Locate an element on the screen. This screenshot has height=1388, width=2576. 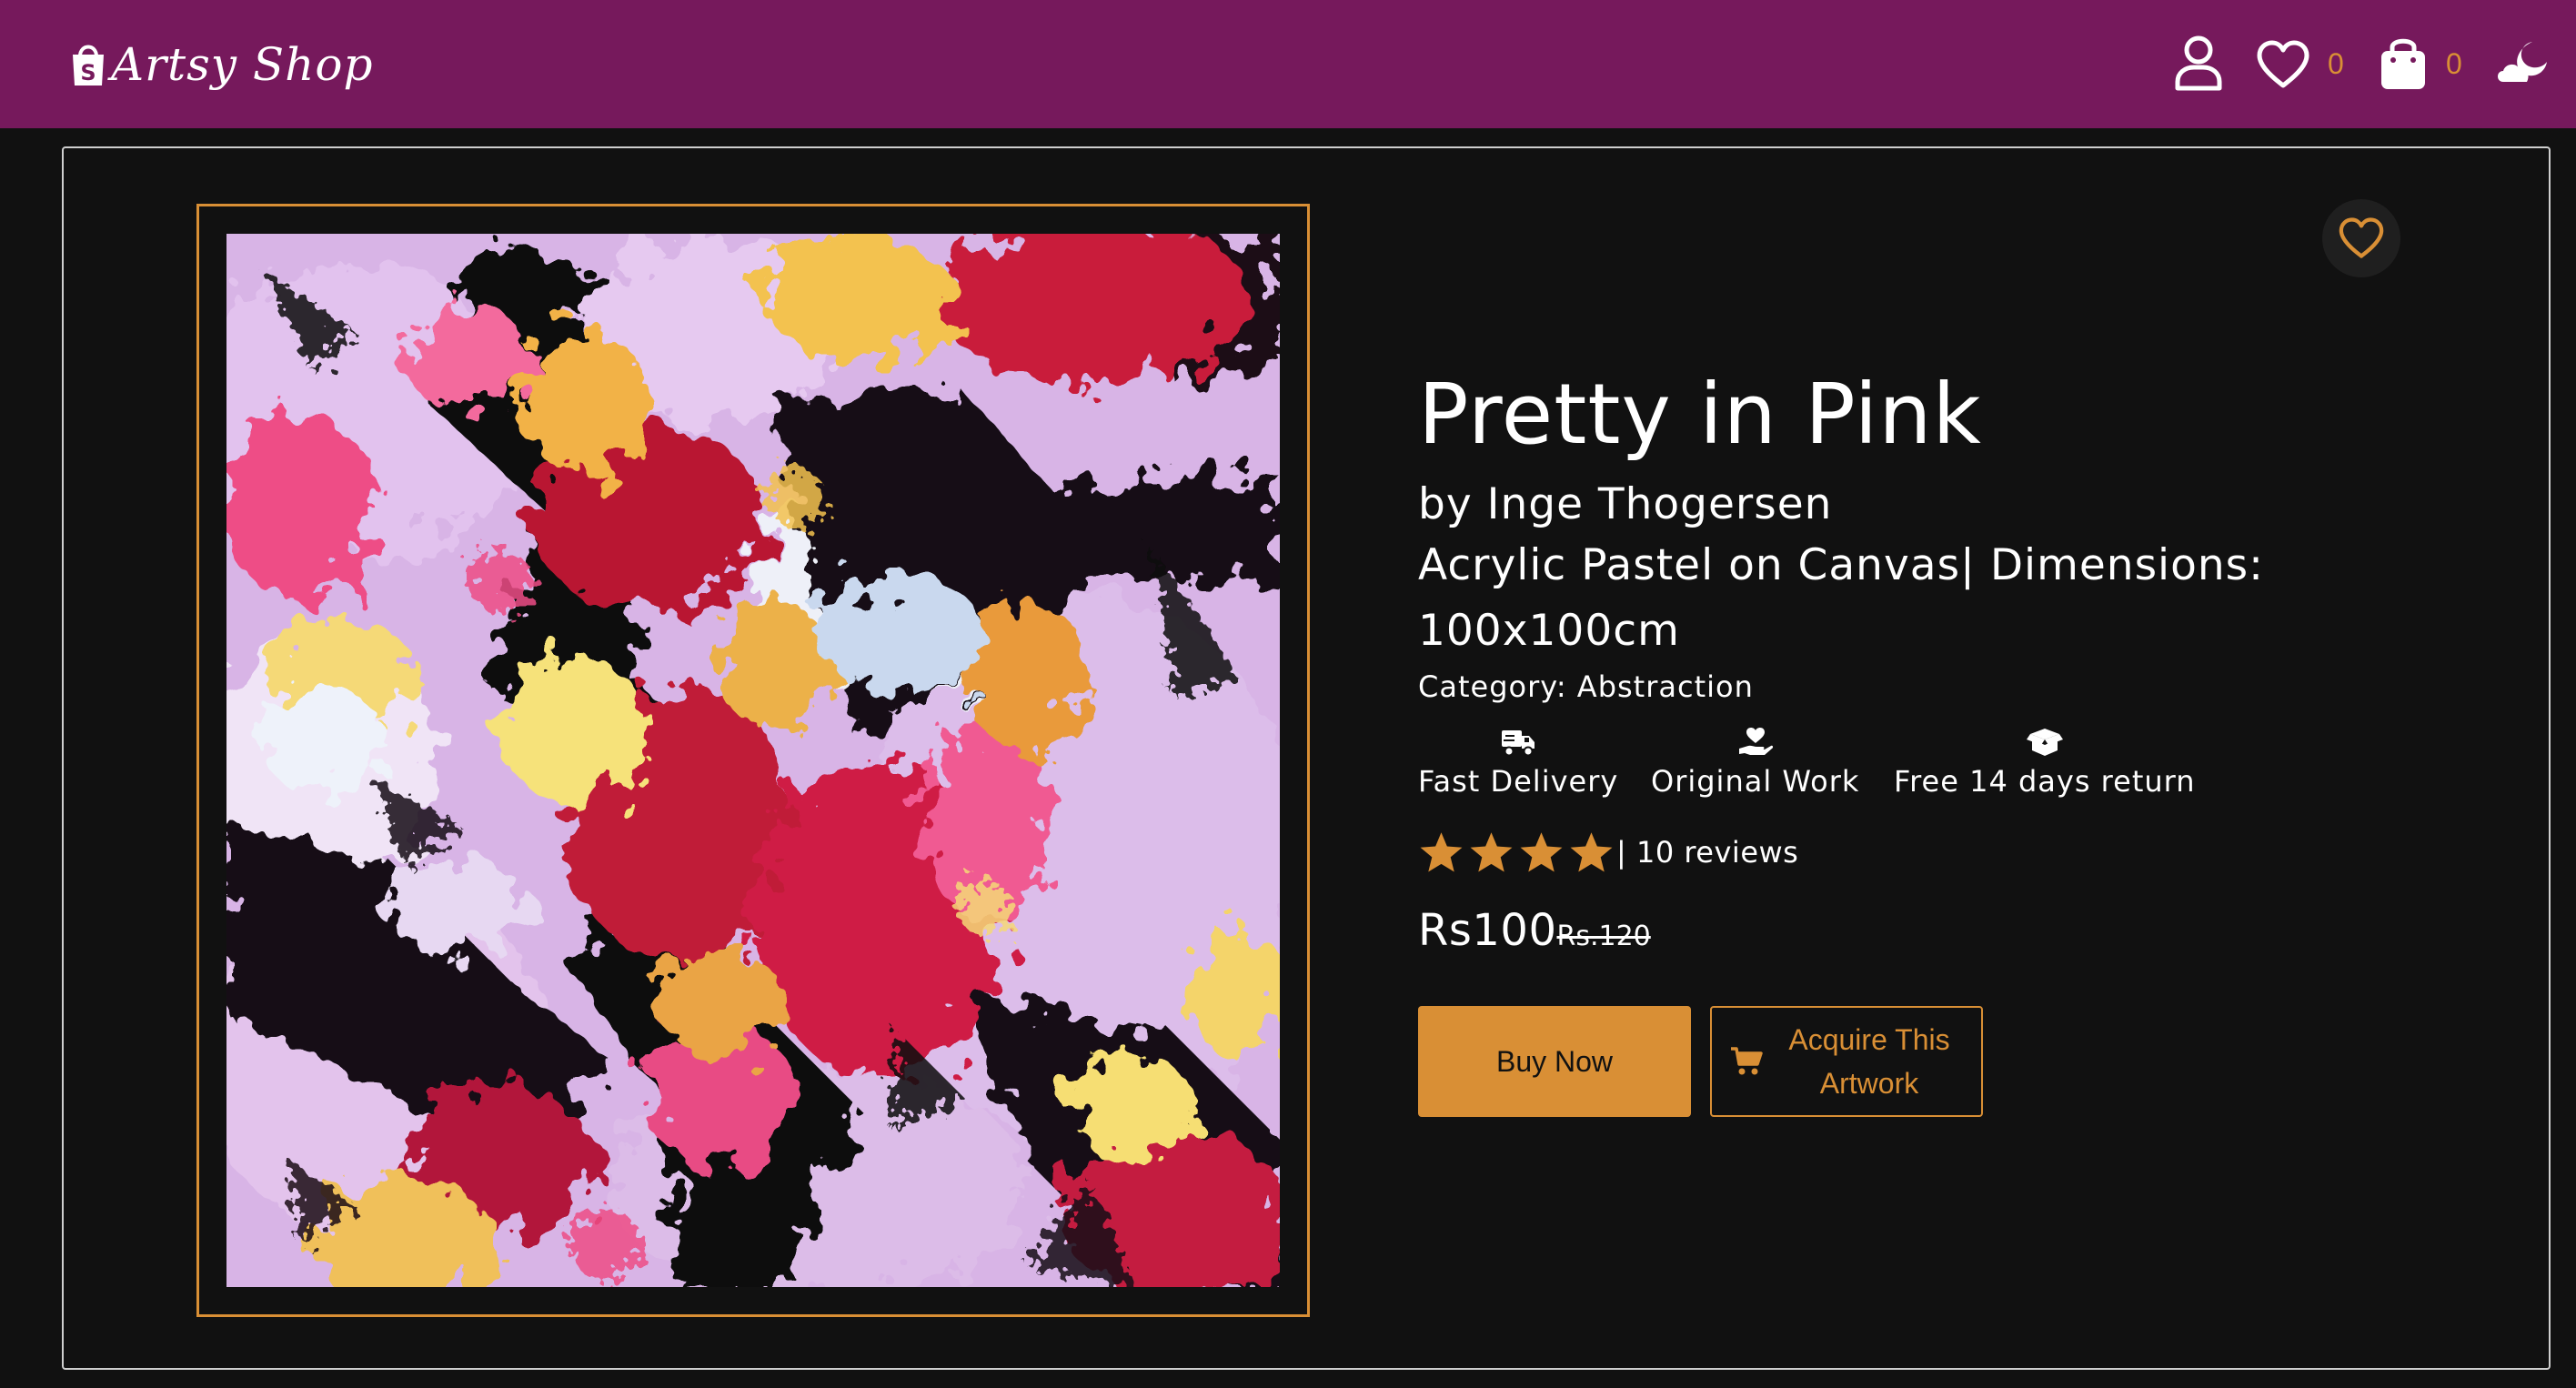
original-price: Rs.120 is located at coordinates (1603, 936).